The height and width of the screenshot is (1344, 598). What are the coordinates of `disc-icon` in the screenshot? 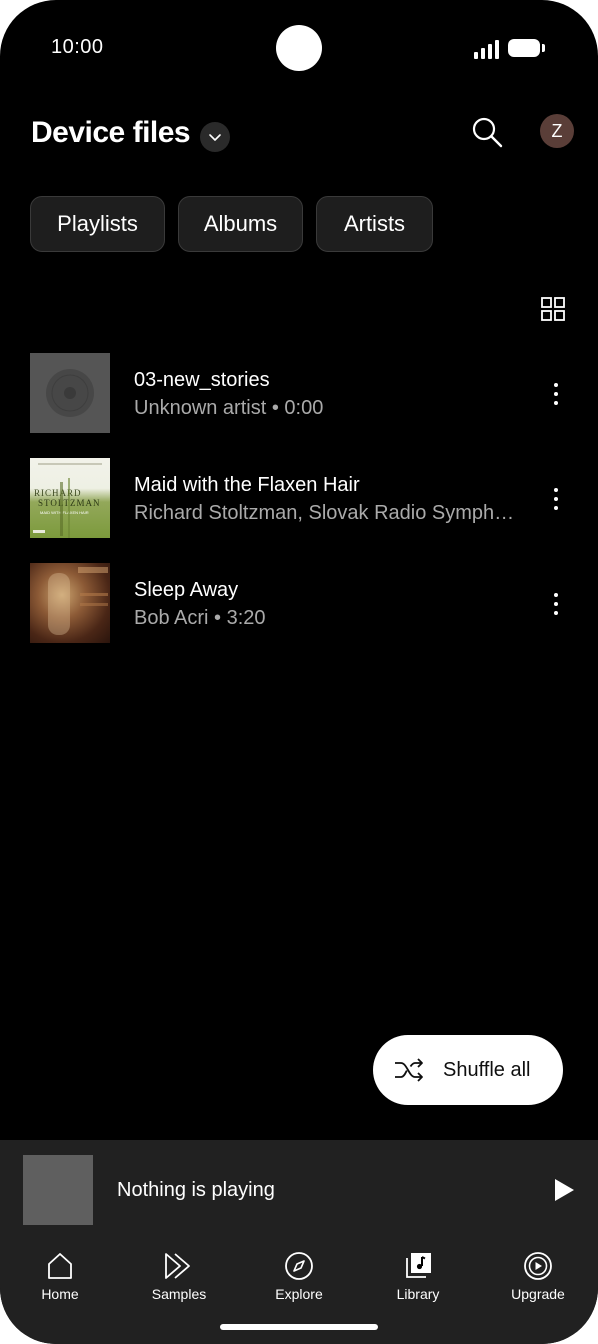 It's located at (70, 393).